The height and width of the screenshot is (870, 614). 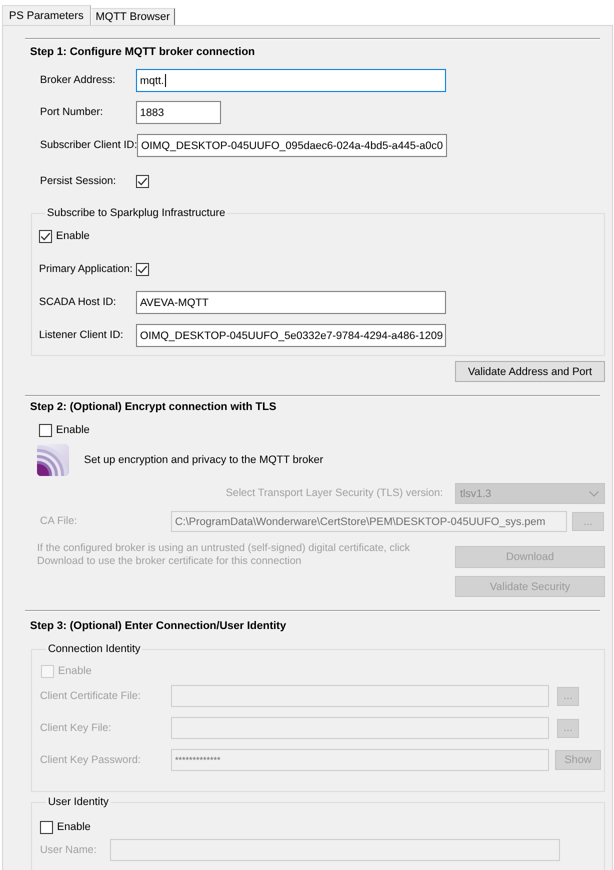 I want to click on step-heading: Step 1: Configure MQTT broker connection, so click(x=142, y=52).